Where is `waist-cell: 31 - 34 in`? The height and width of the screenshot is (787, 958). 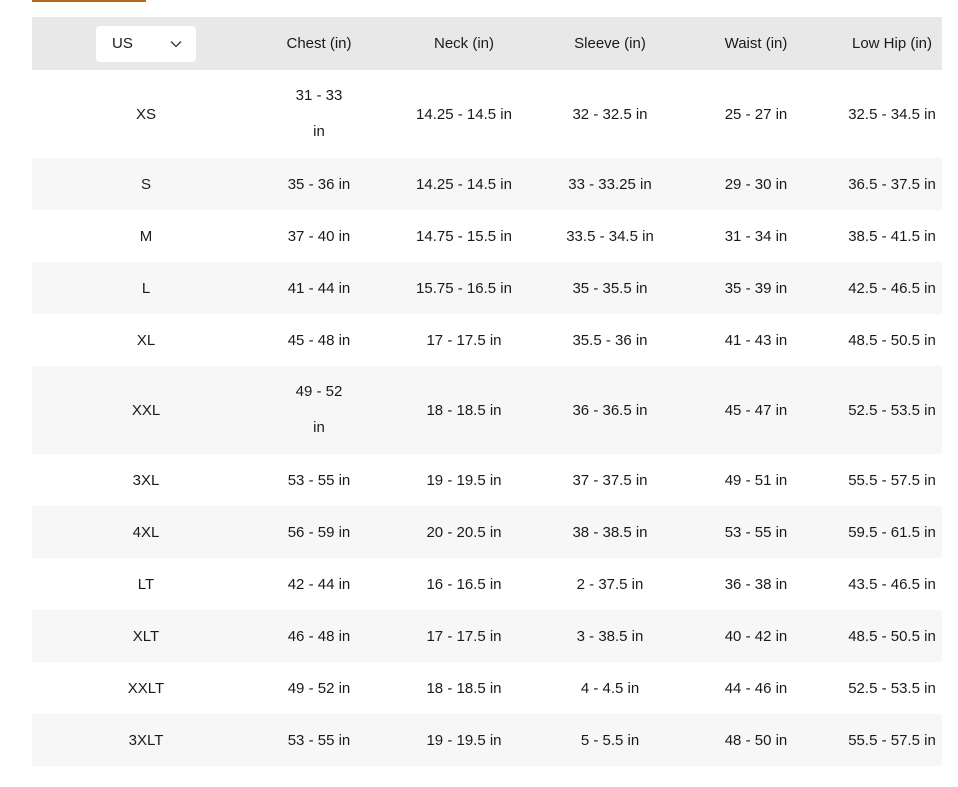 waist-cell: 31 - 34 in is located at coordinates (756, 236).